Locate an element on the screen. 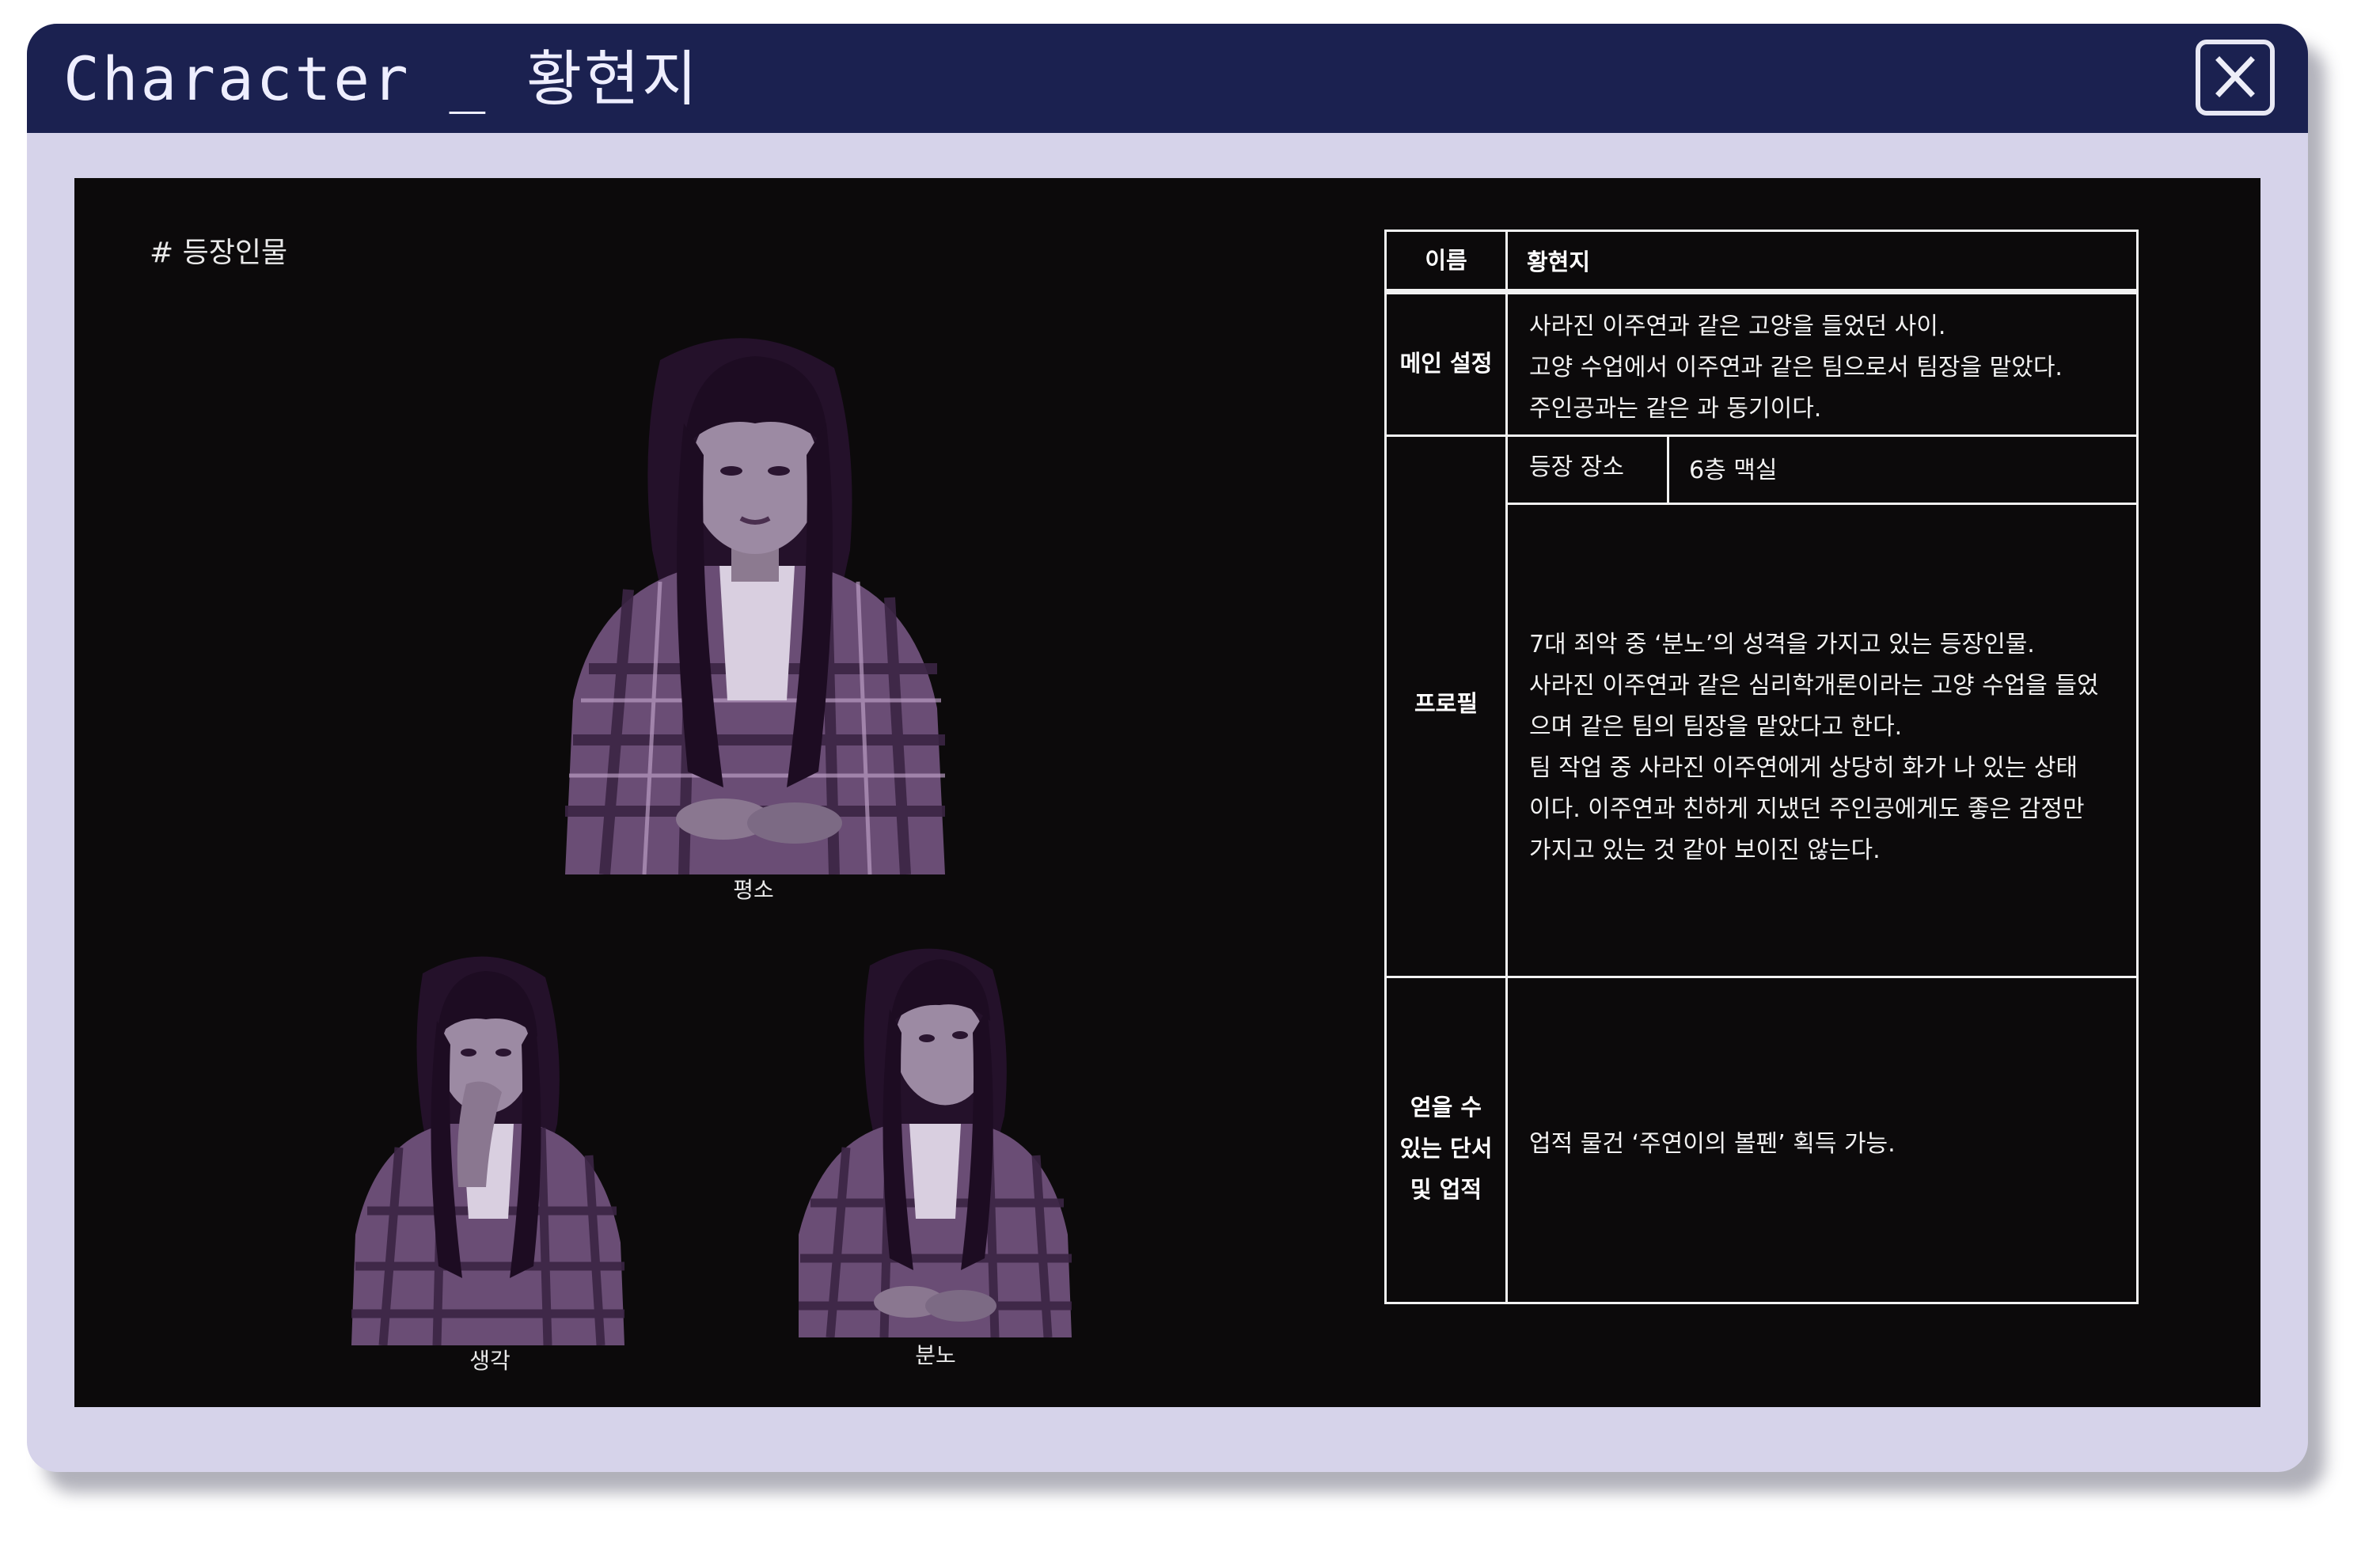 Image resolution: width=2380 pixels, height=1544 pixels. clue-header-line: 및 업적 is located at coordinates (1446, 1189).